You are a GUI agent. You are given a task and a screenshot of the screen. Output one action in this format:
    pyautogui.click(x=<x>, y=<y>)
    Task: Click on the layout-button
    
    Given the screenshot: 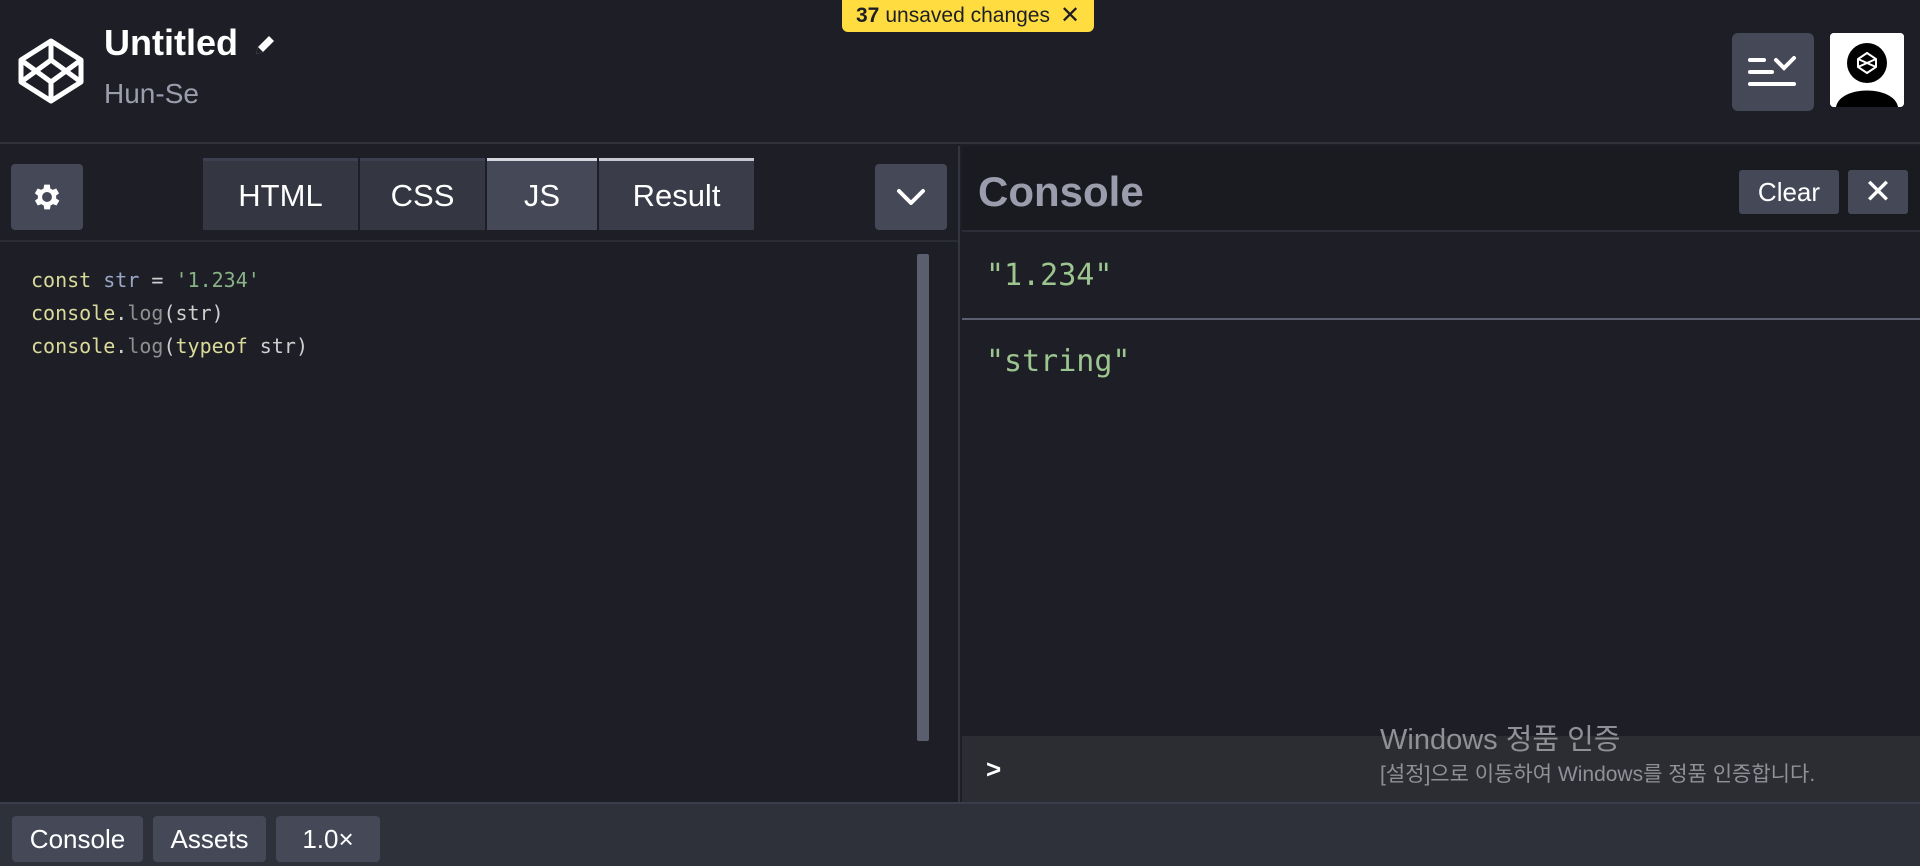 What is the action you would take?
    pyautogui.click(x=1773, y=72)
    